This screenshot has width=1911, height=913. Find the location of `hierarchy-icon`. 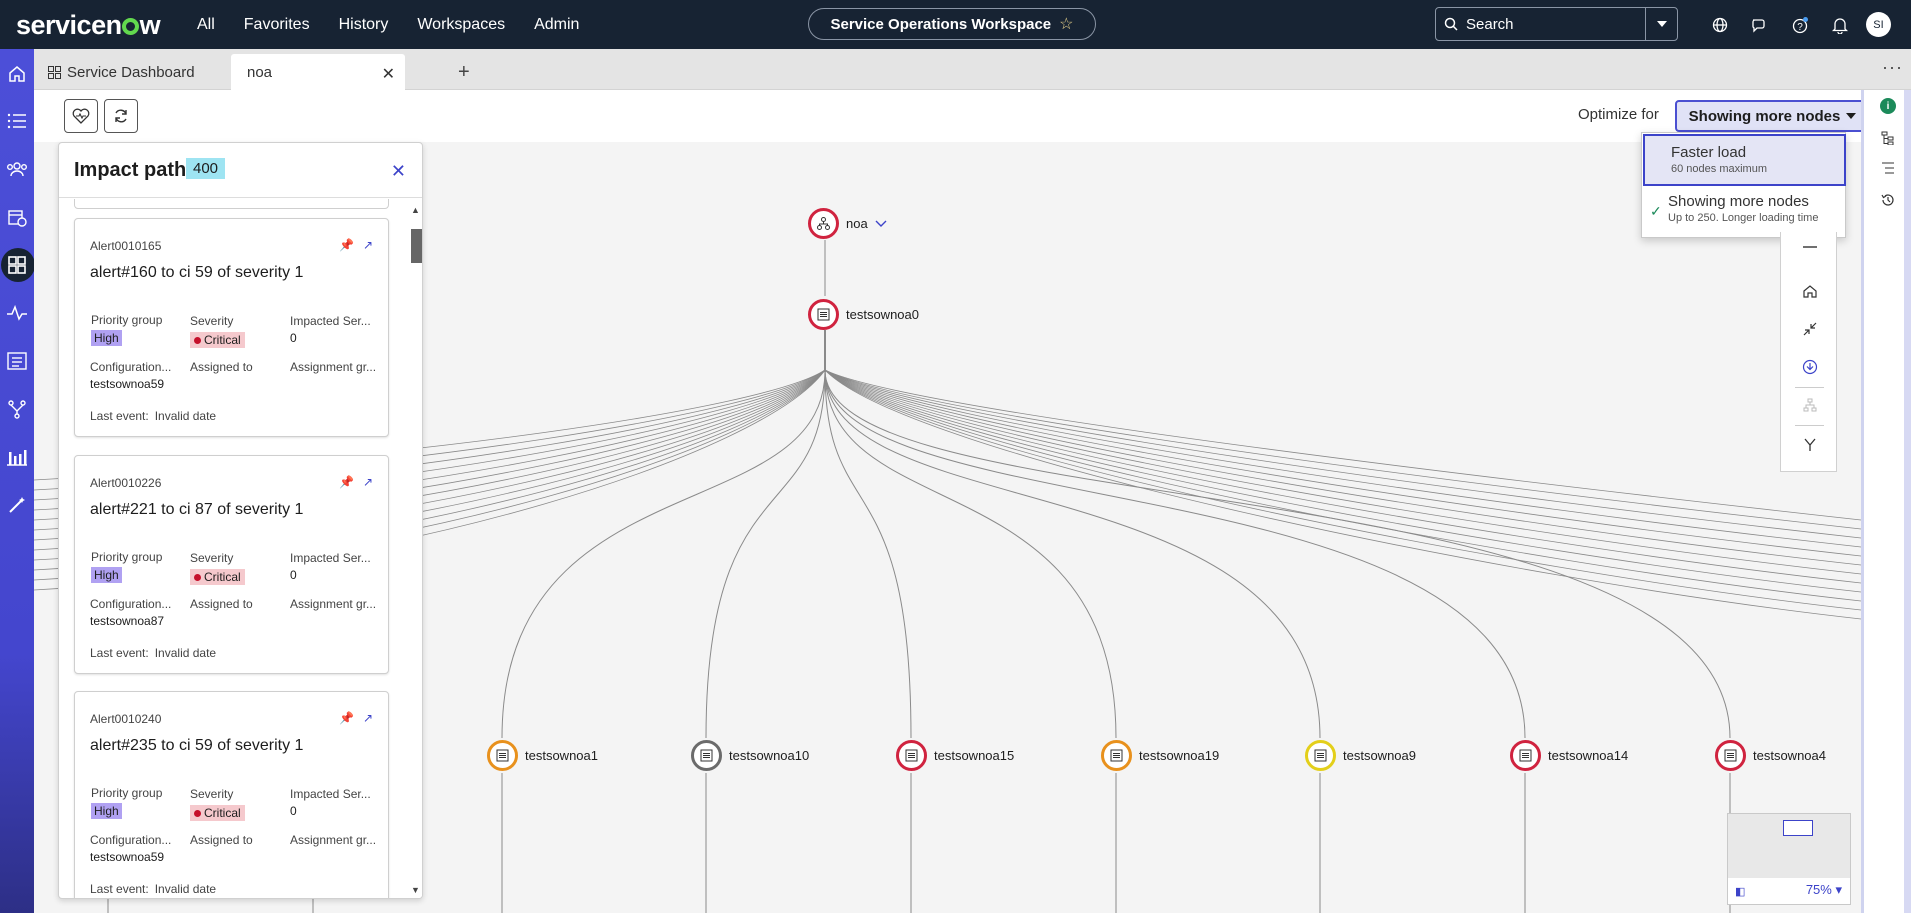

hierarchy-icon is located at coordinates (1809, 405).